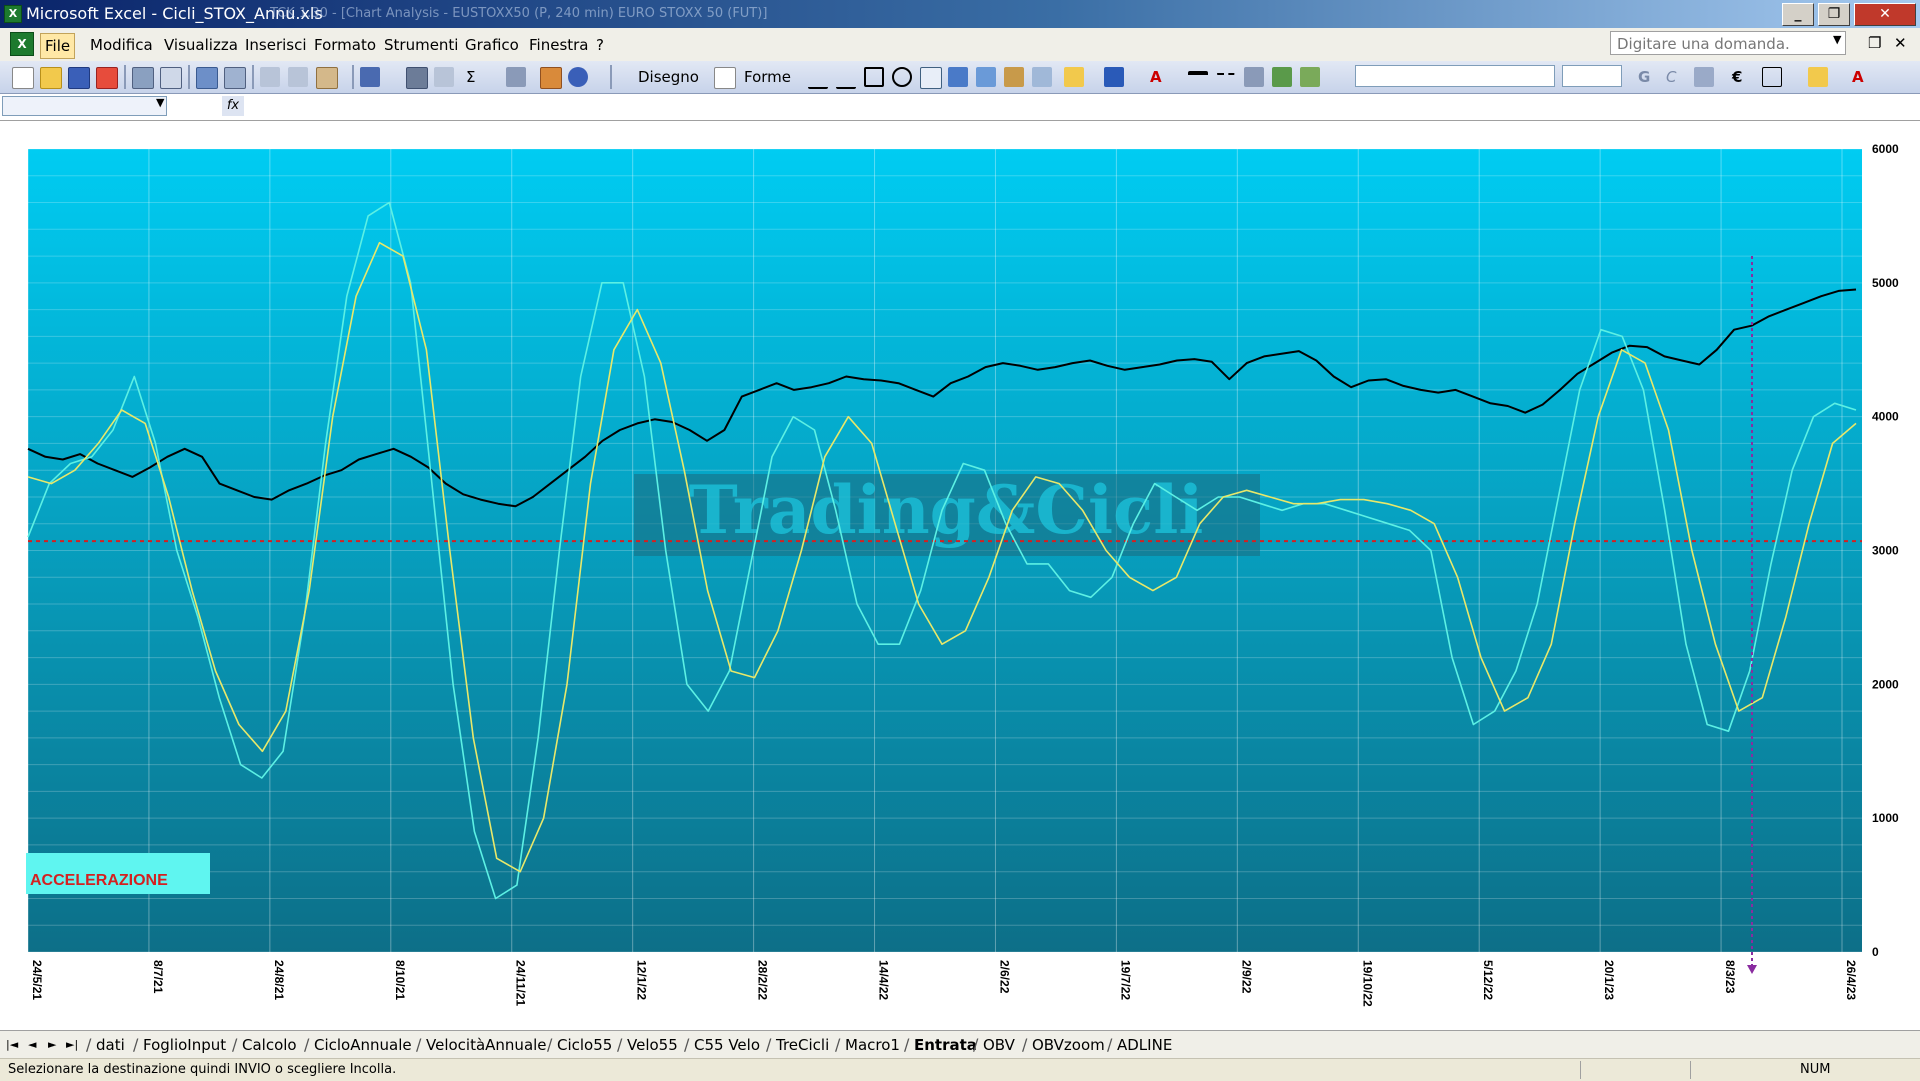 The width and height of the screenshot is (1920, 1081). Describe the element at coordinates (1885, 417) in the screenshot. I see `y-tick-label: 4000` at that location.